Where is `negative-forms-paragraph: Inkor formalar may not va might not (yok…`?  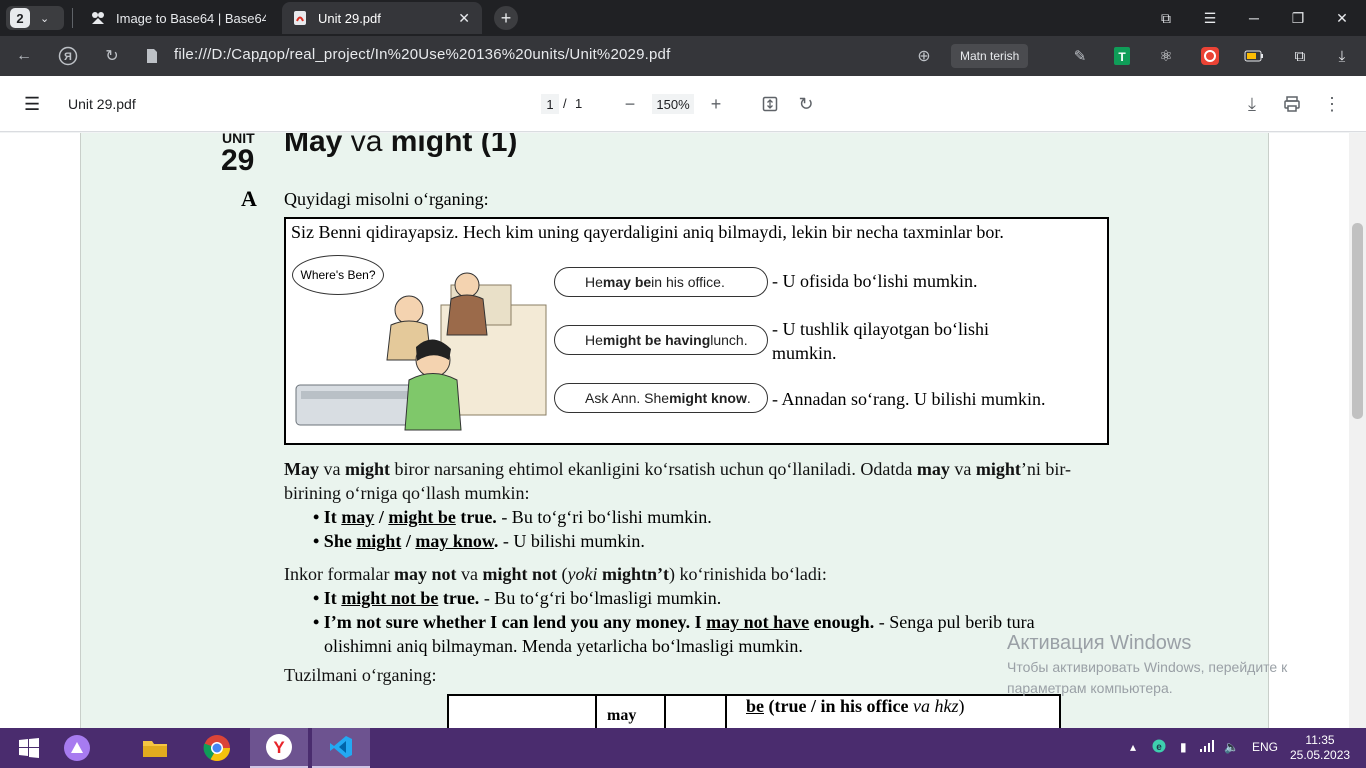
negative-forms-paragraph: Inkor formalar may not va might not (yok… is located at coordinates (555, 574).